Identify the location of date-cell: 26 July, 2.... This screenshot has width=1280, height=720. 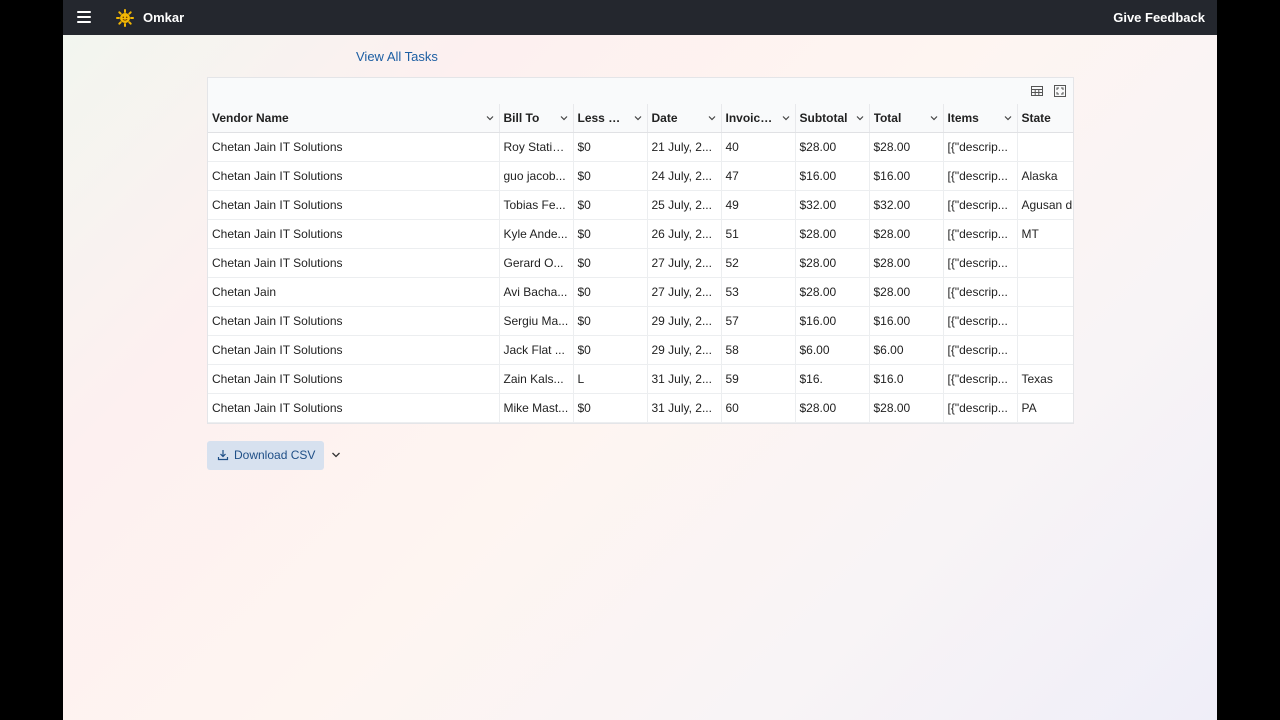
(684, 234).